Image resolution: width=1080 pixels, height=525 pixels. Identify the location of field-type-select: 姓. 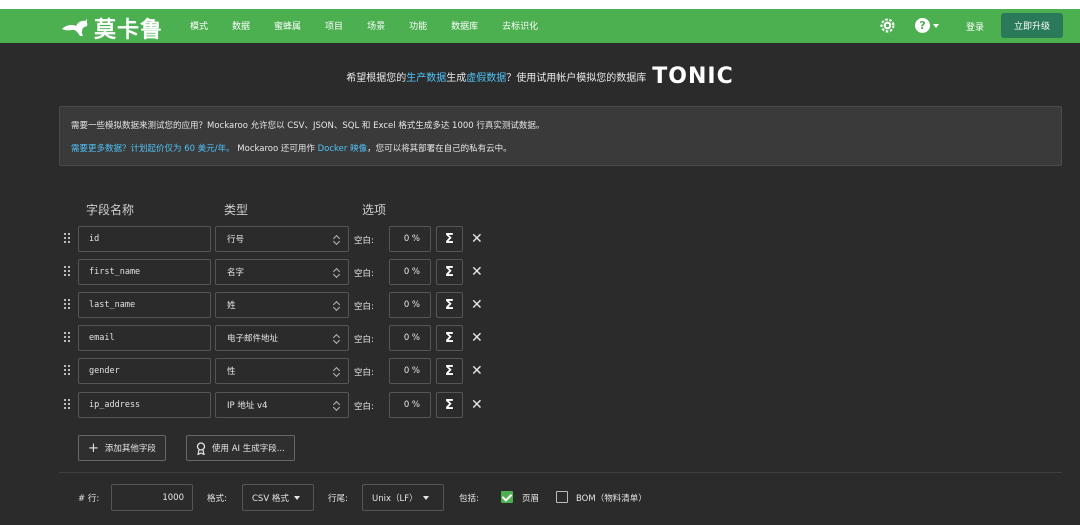
(282, 305).